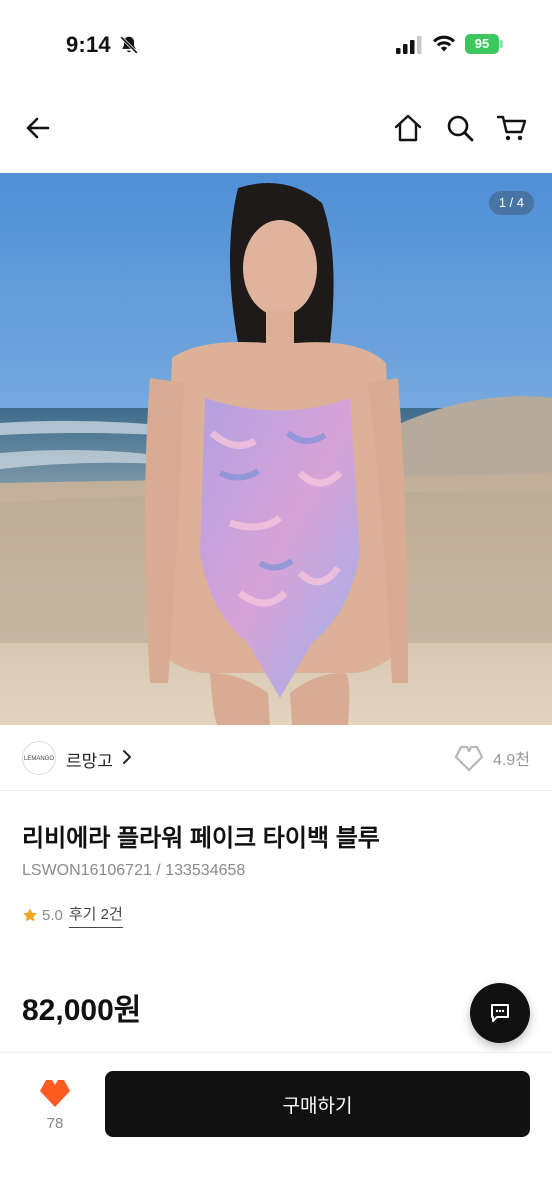  What do you see at coordinates (276, 46) in the screenshot?
I see `status-bar: 9:14 95` at bounding box center [276, 46].